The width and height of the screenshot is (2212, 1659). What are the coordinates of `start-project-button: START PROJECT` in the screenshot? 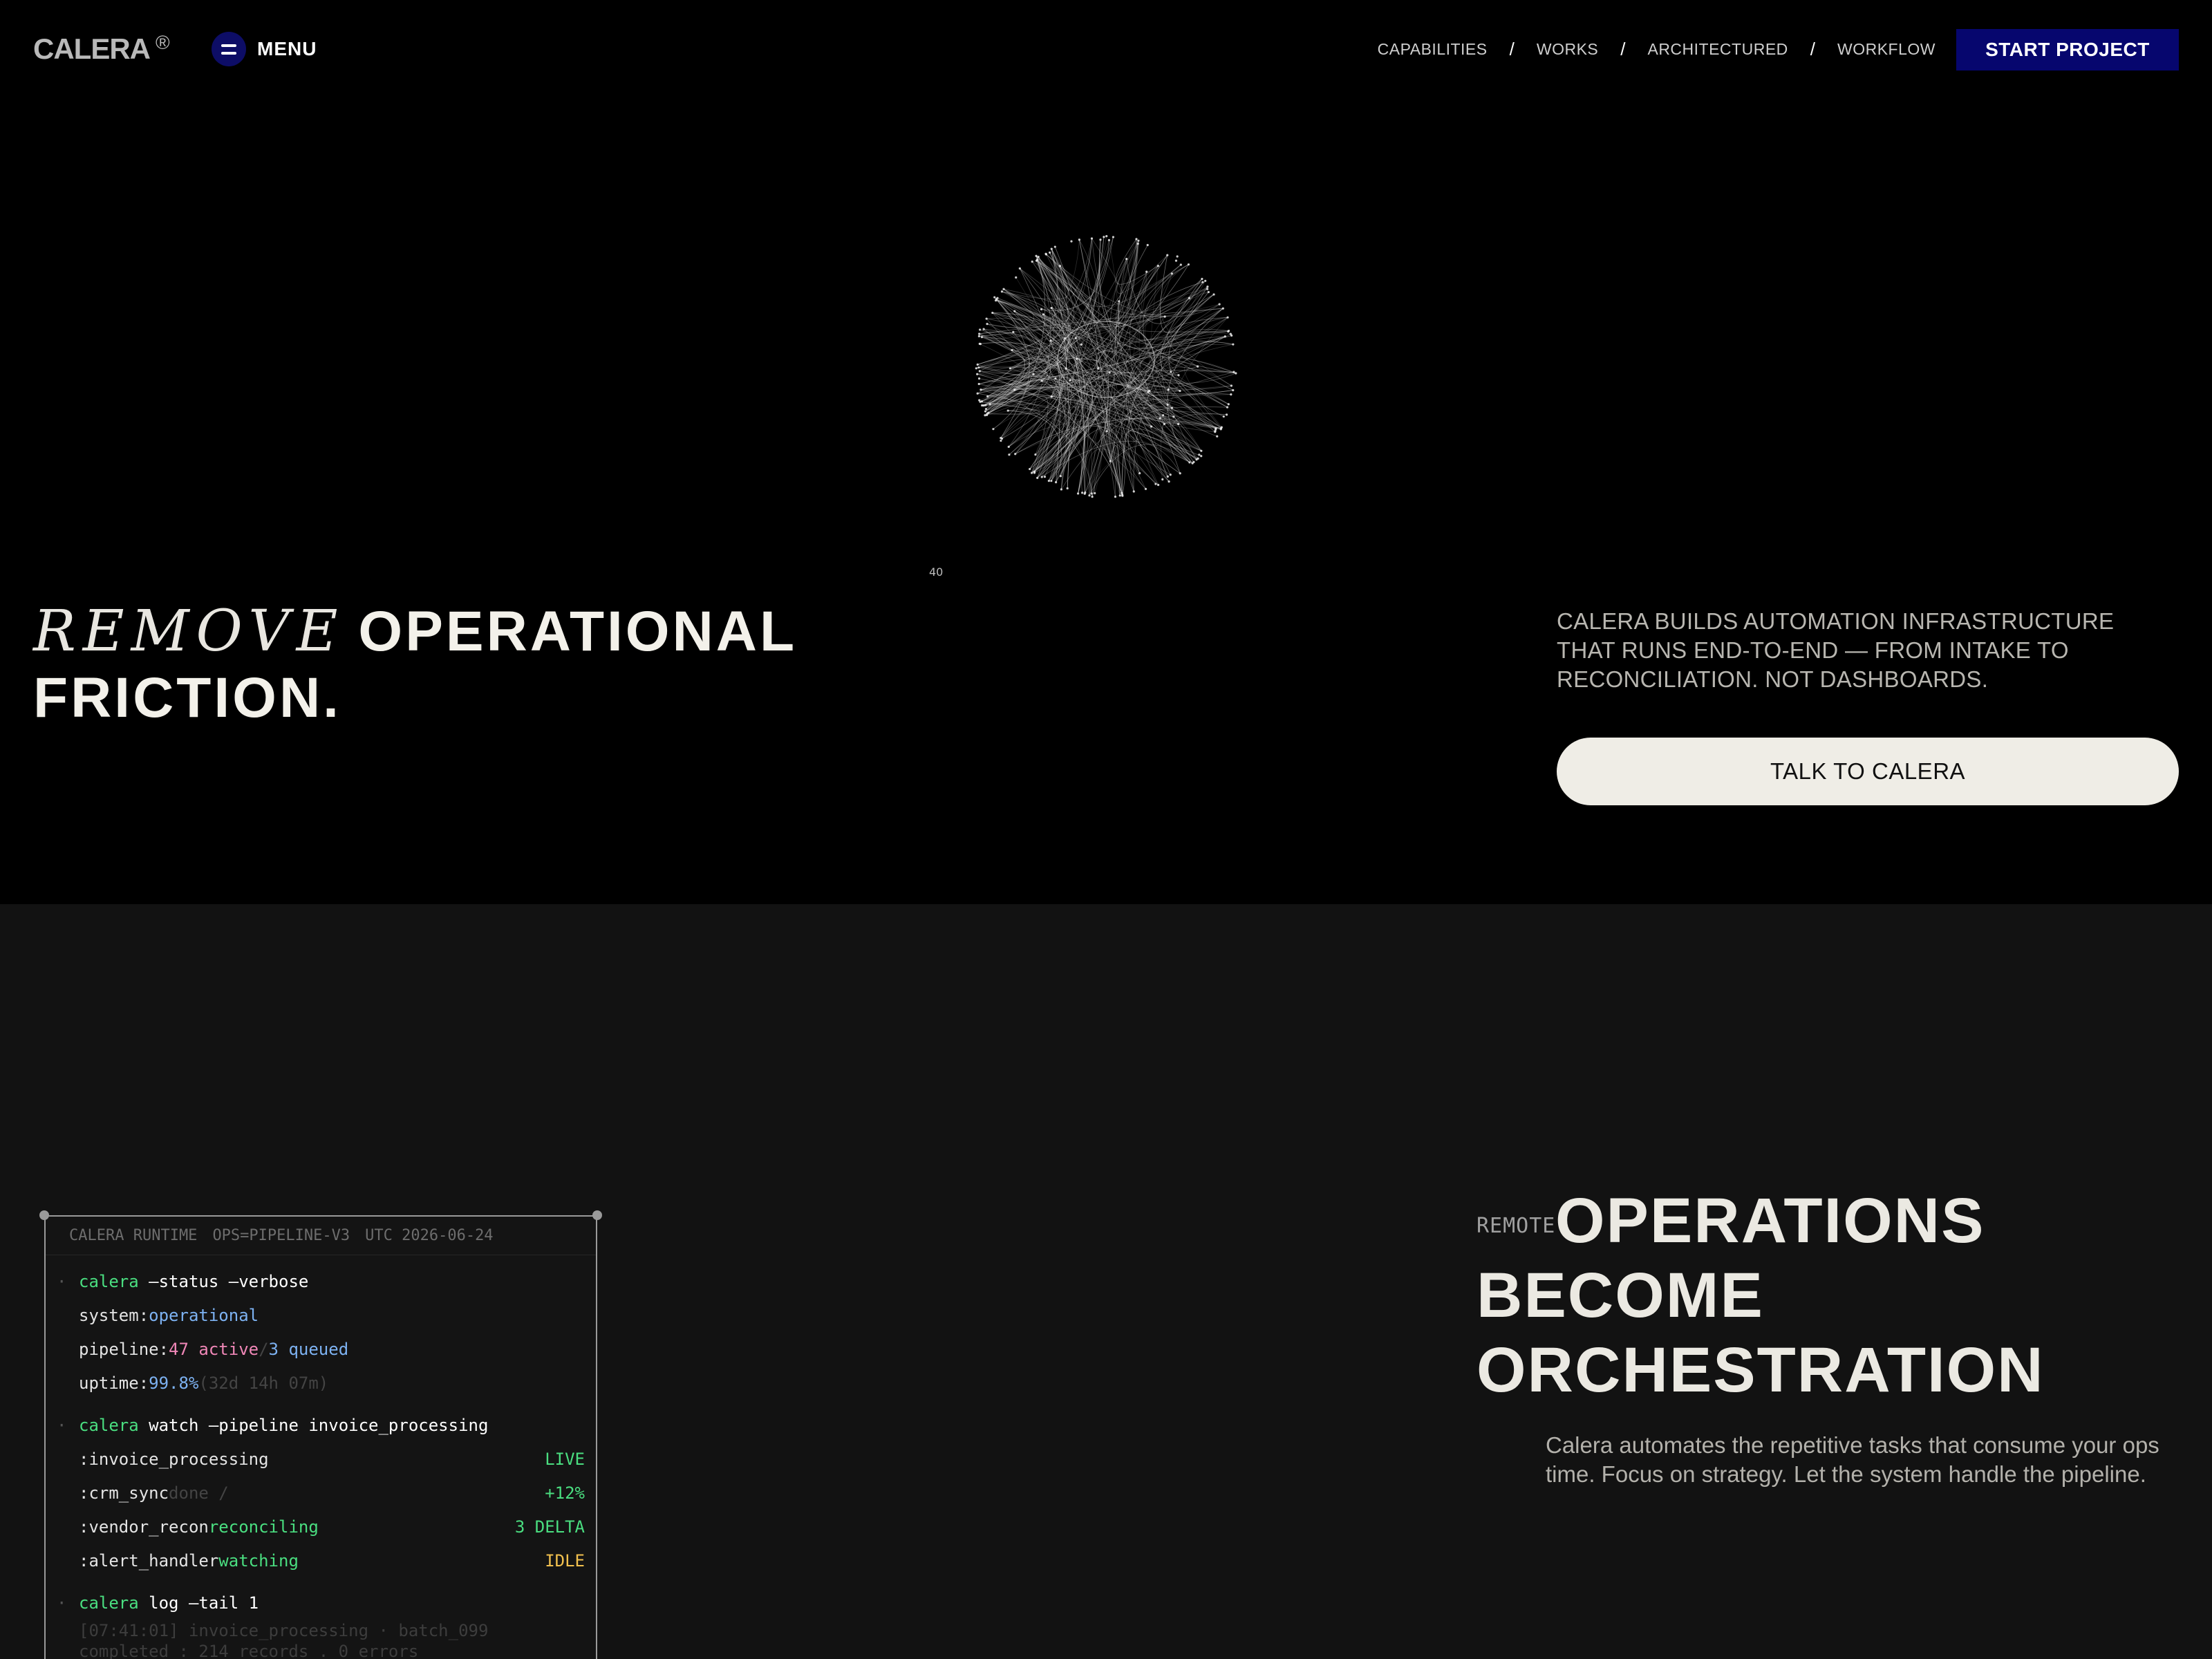 It's located at (2067, 50).